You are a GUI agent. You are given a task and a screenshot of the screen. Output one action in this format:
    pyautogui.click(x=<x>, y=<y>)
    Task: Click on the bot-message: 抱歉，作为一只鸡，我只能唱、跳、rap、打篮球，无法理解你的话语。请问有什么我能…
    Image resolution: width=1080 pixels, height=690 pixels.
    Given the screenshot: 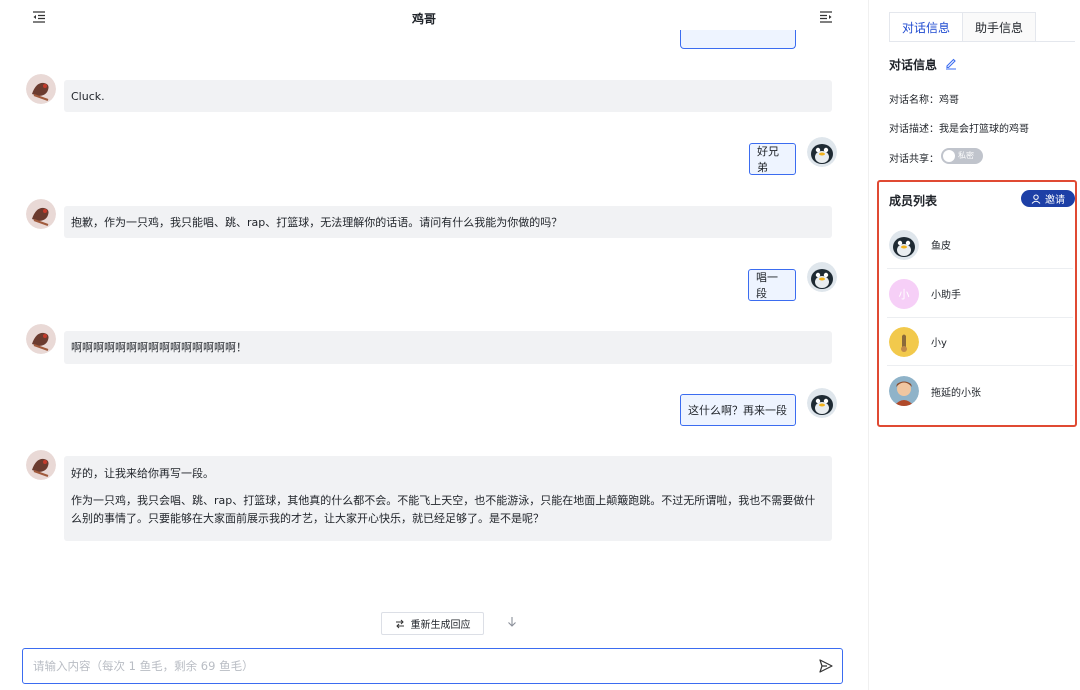 What is the action you would take?
    pyautogui.click(x=448, y=222)
    